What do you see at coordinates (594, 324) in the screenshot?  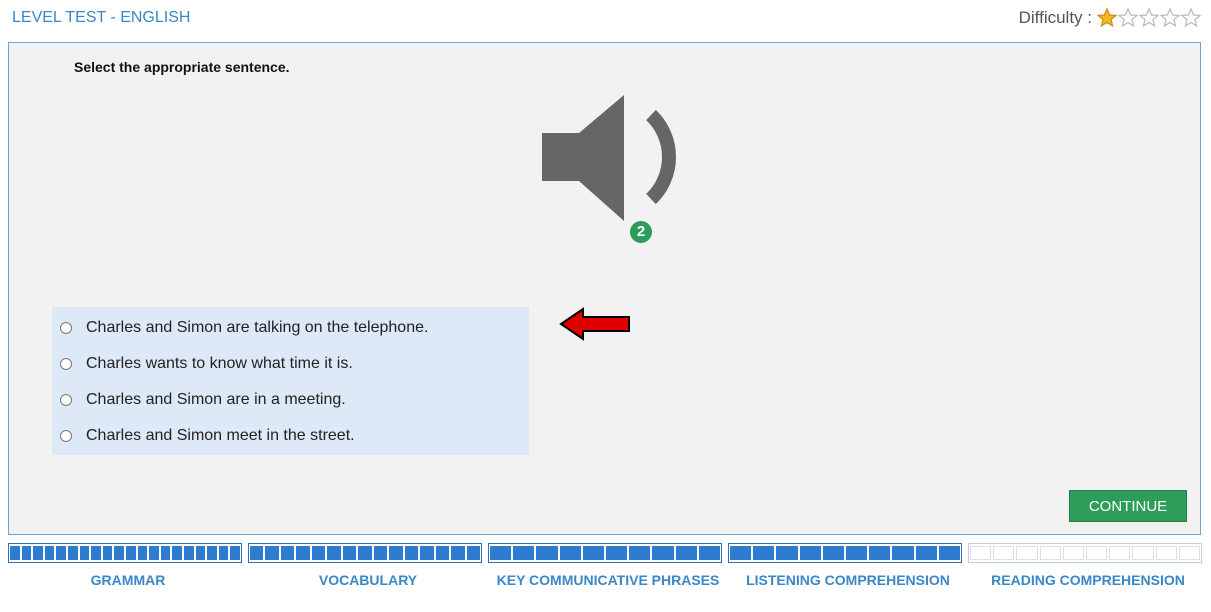 I see `red-arrow-icon` at bounding box center [594, 324].